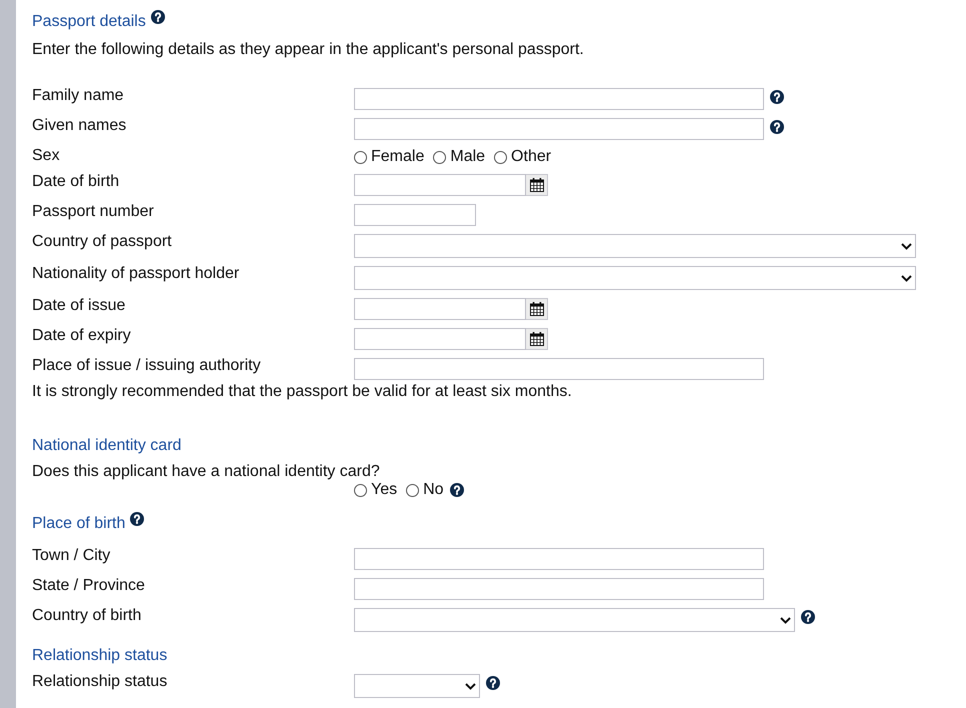 The width and height of the screenshot is (966, 708). Describe the element at coordinates (102, 242) in the screenshot. I see `field-label: Country of passport` at that location.